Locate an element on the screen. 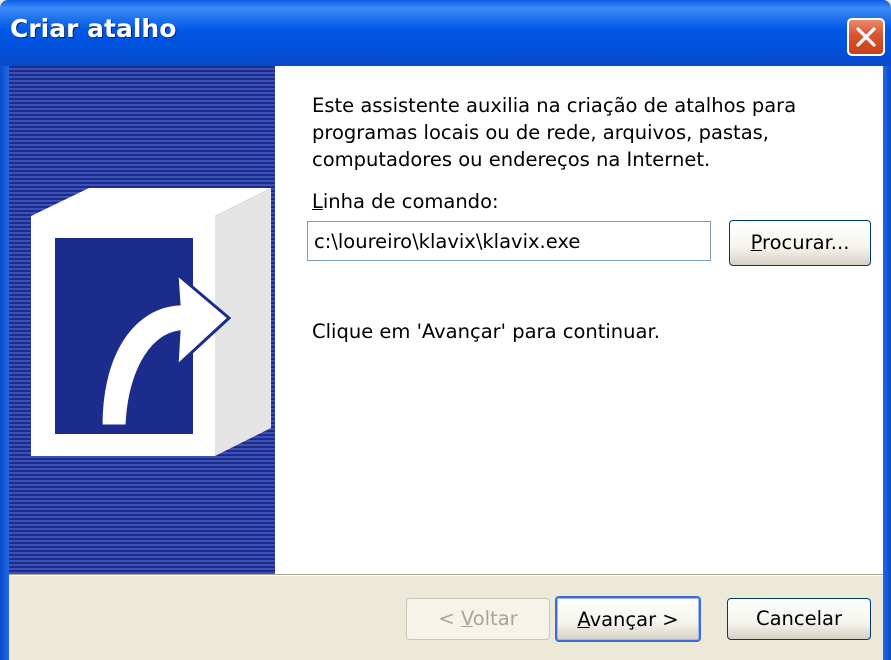 The width and height of the screenshot is (891, 660). window-frame-right is located at coordinates (887, 363).